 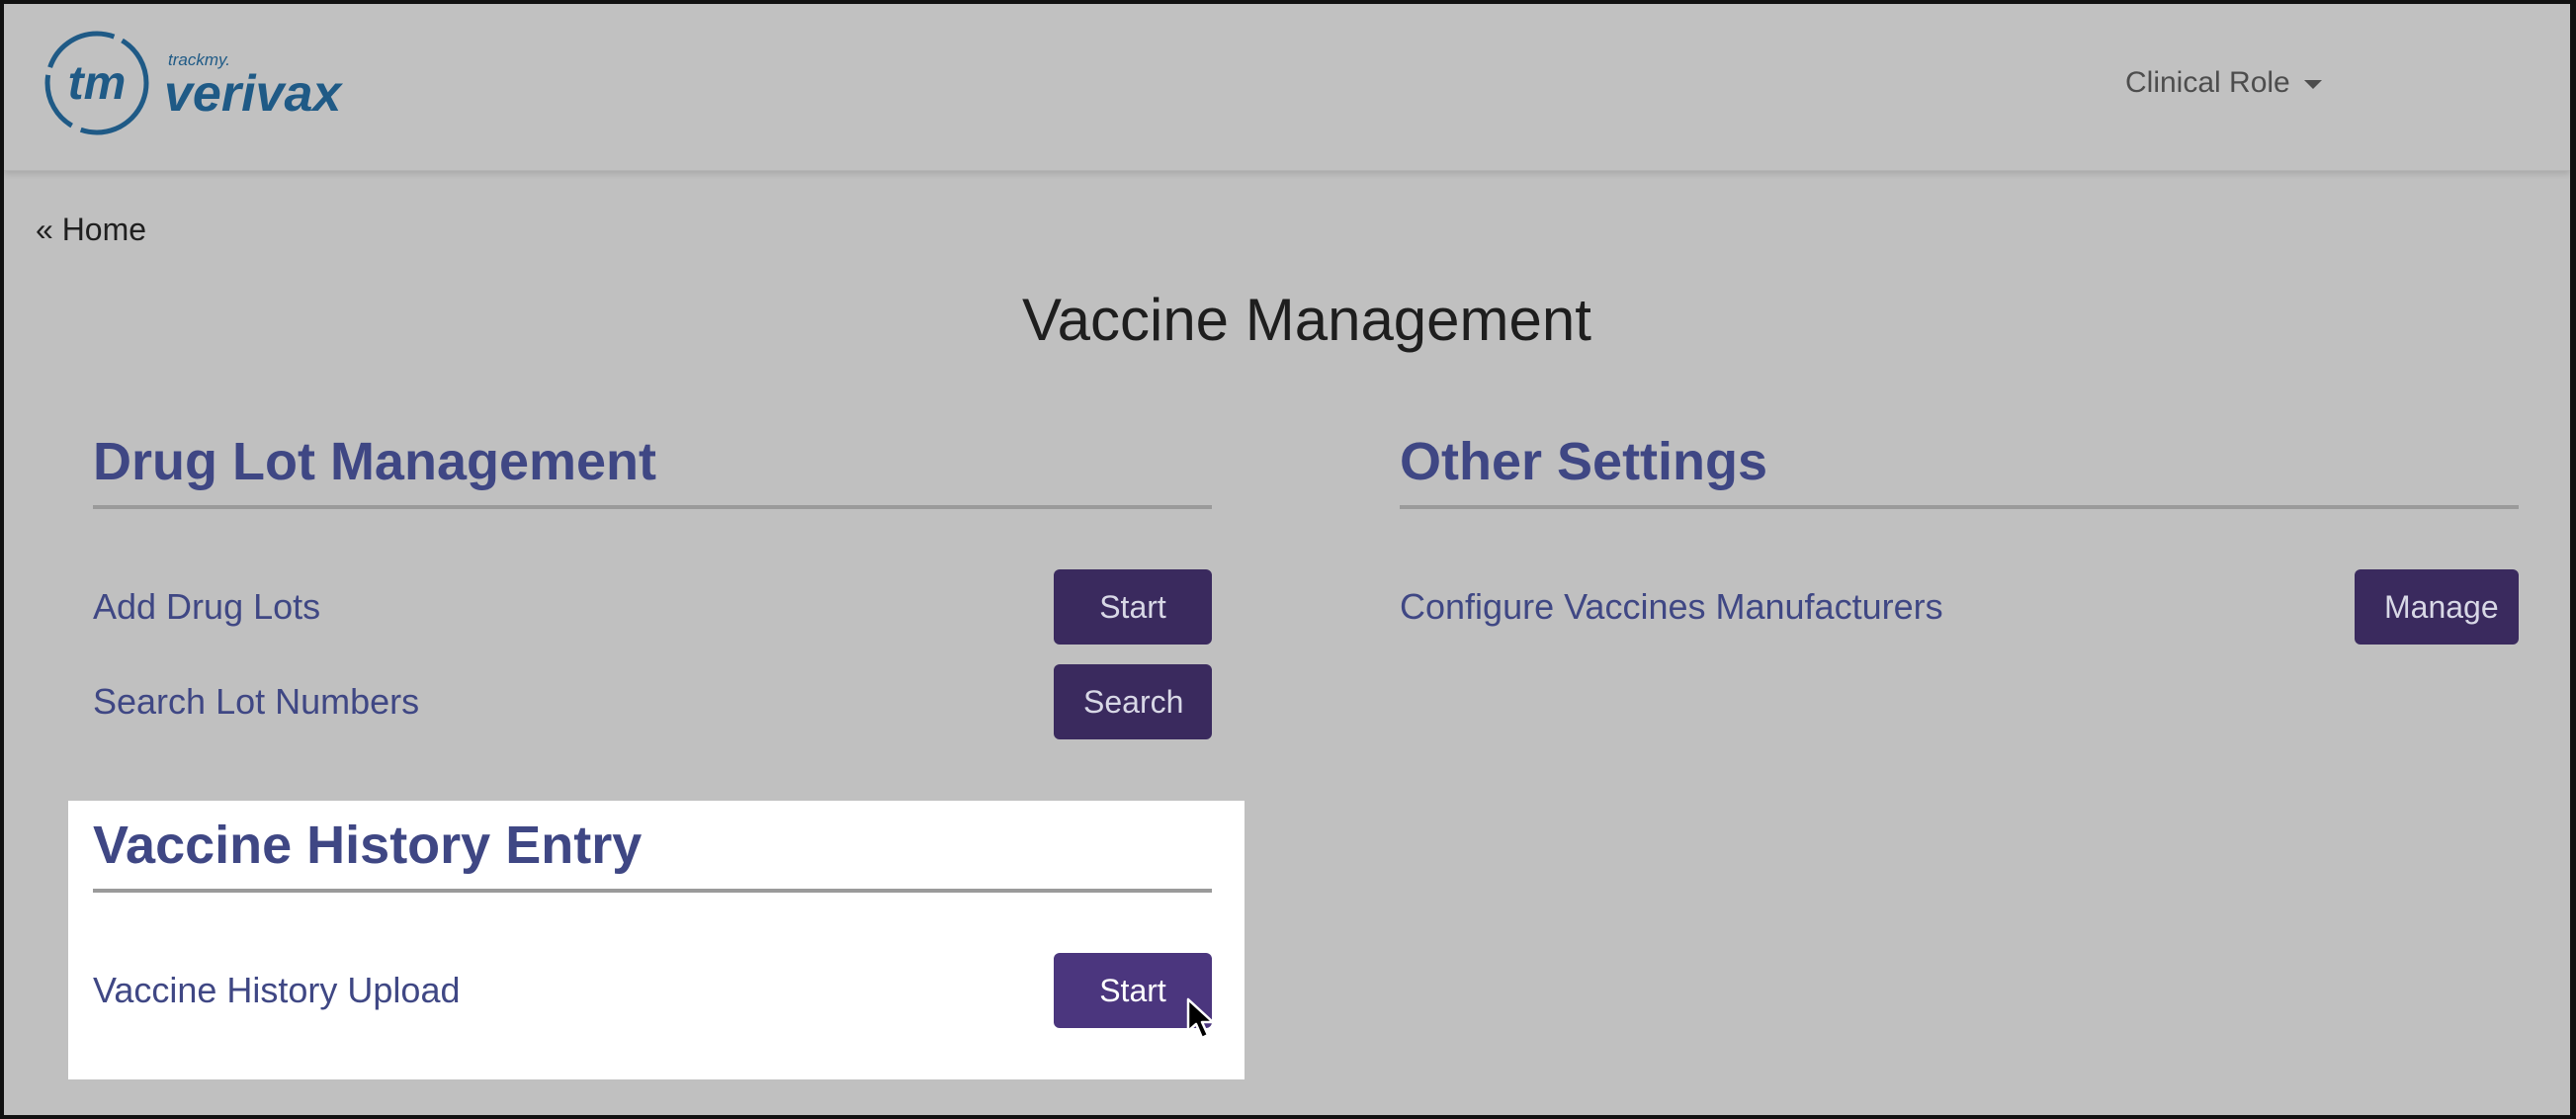 I want to click on role-menu-label: Clinical Role, so click(x=2207, y=82).